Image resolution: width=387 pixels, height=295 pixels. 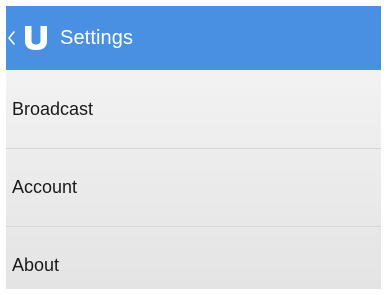 What do you see at coordinates (97, 38) in the screenshot?
I see `page-title: Settings` at bounding box center [97, 38].